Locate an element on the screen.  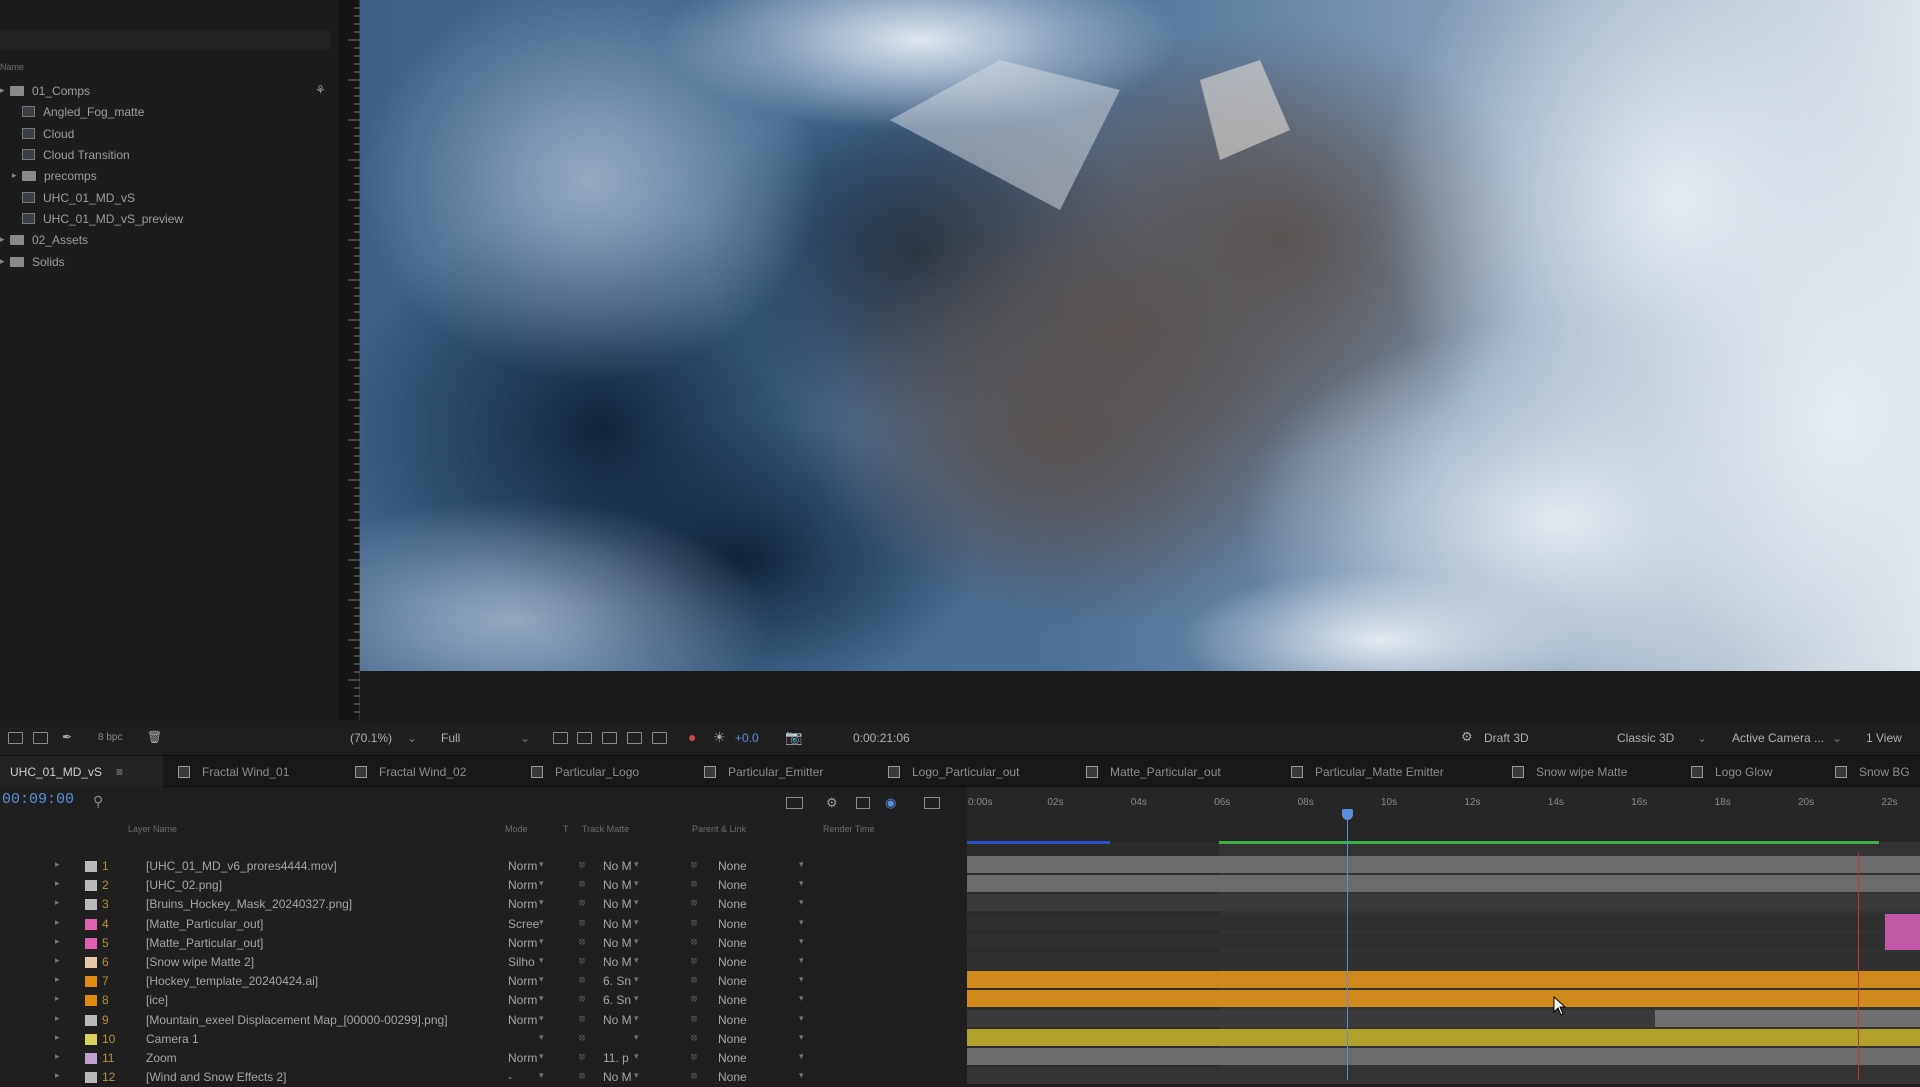
project-item: Cloud is located at coordinates (167, 133).